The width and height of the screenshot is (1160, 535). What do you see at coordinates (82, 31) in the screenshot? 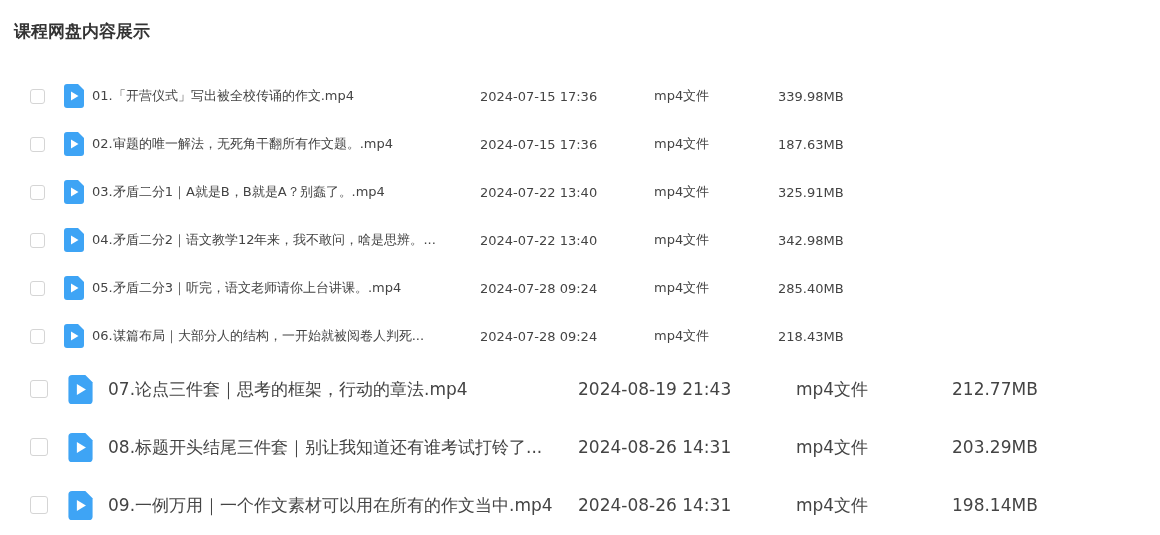
I see `page-title: 课程网盘内容展示` at bounding box center [82, 31].